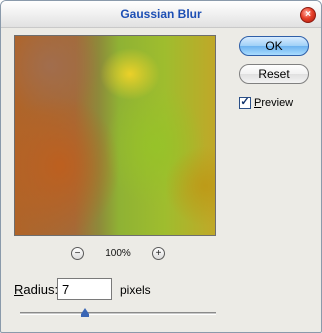  What do you see at coordinates (84, 289) in the screenshot?
I see `radius-input` at bounding box center [84, 289].